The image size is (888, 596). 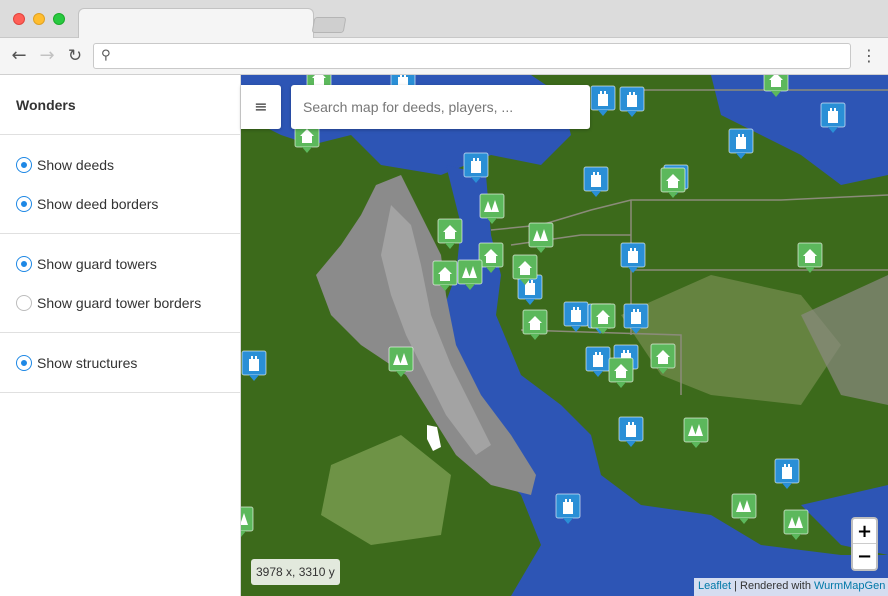 What do you see at coordinates (24, 302) in the screenshot?
I see `radio-unchecked-icon` at bounding box center [24, 302].